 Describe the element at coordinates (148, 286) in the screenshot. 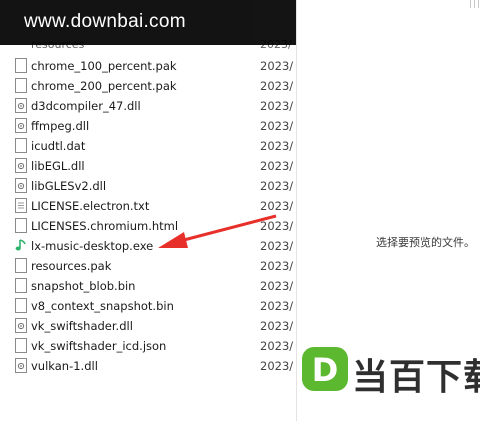

I see `file-row: snapshot_blob.bin 2023/` at that location.